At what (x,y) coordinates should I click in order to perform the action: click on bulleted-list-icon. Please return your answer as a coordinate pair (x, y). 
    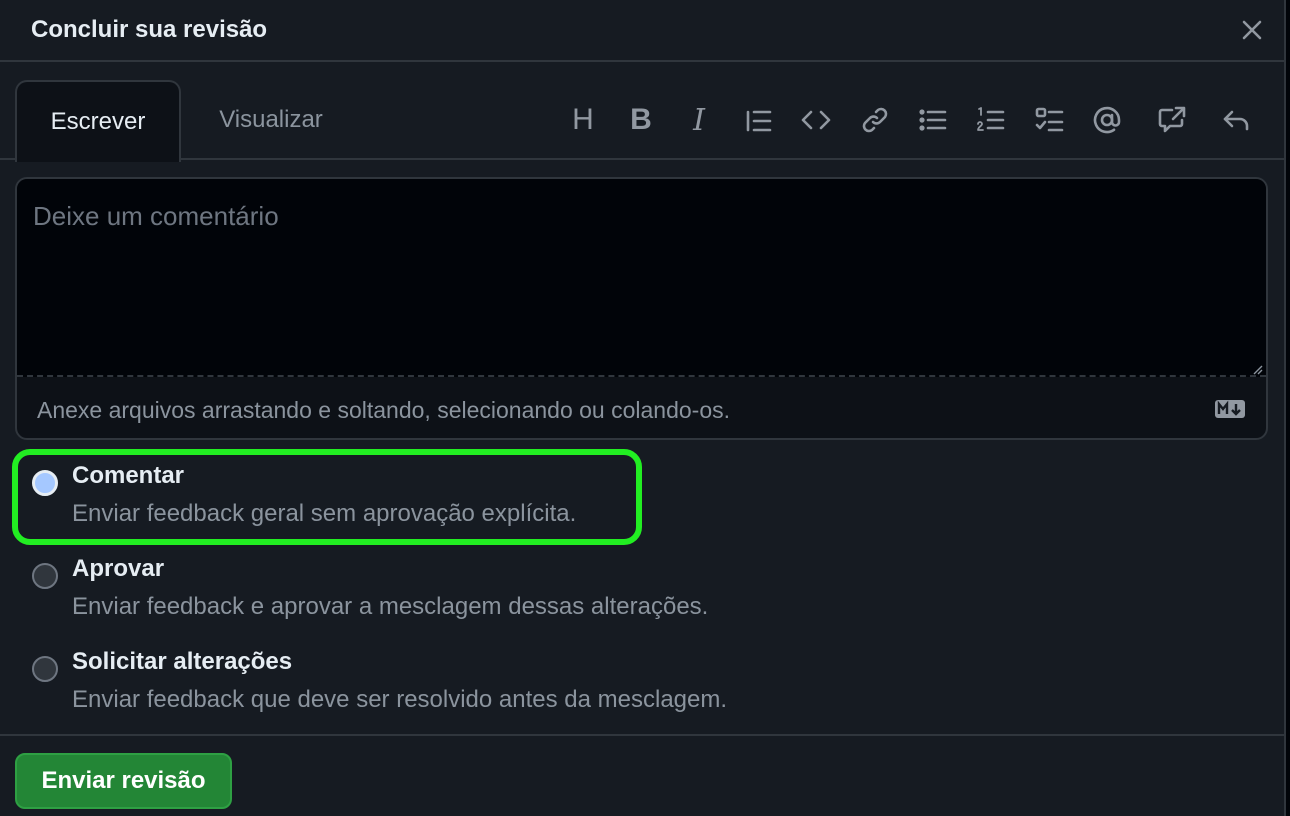
    Looking at the image, I should click on (933, 120).